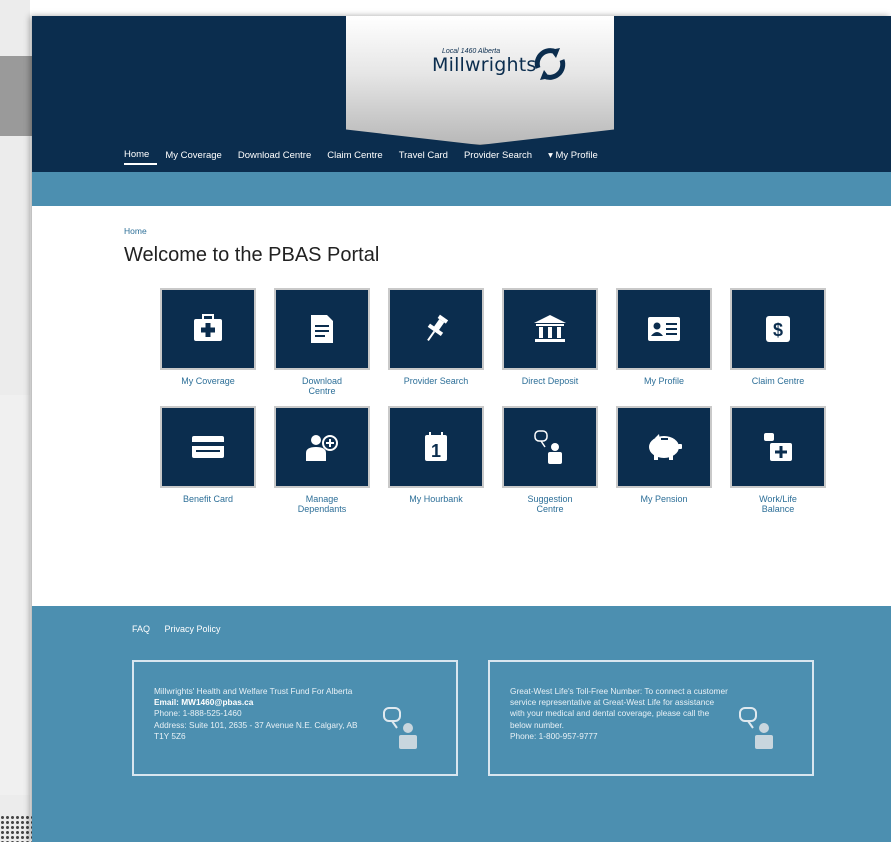 The width and height of the screenshot is (891, 842). What do you see at coordinates (16, 96) in the screenshot?
I see `background-tab` at bounding box center [16, 96].